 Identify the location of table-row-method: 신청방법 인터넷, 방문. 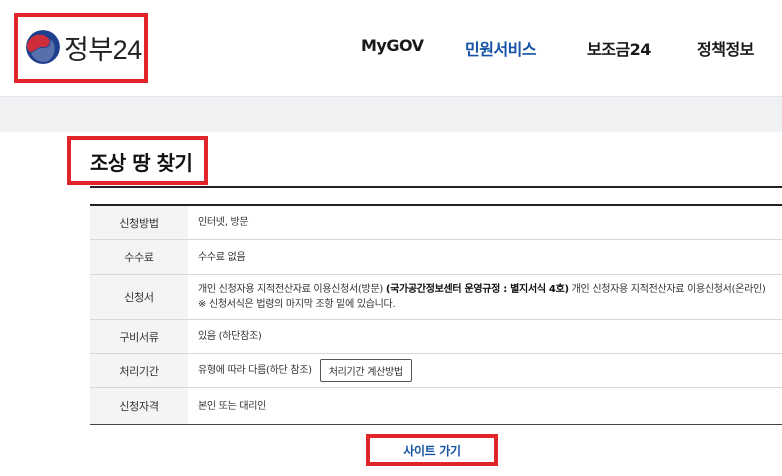
(436, 223).